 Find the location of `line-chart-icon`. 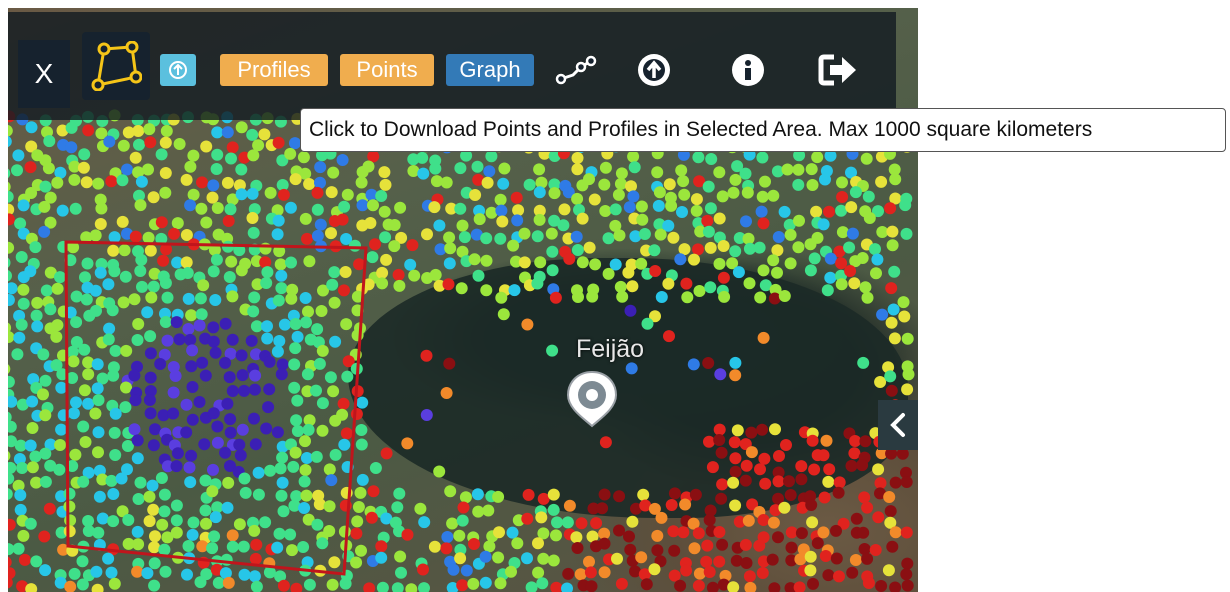

line-chart-icon is located at coordinates (576, 70).